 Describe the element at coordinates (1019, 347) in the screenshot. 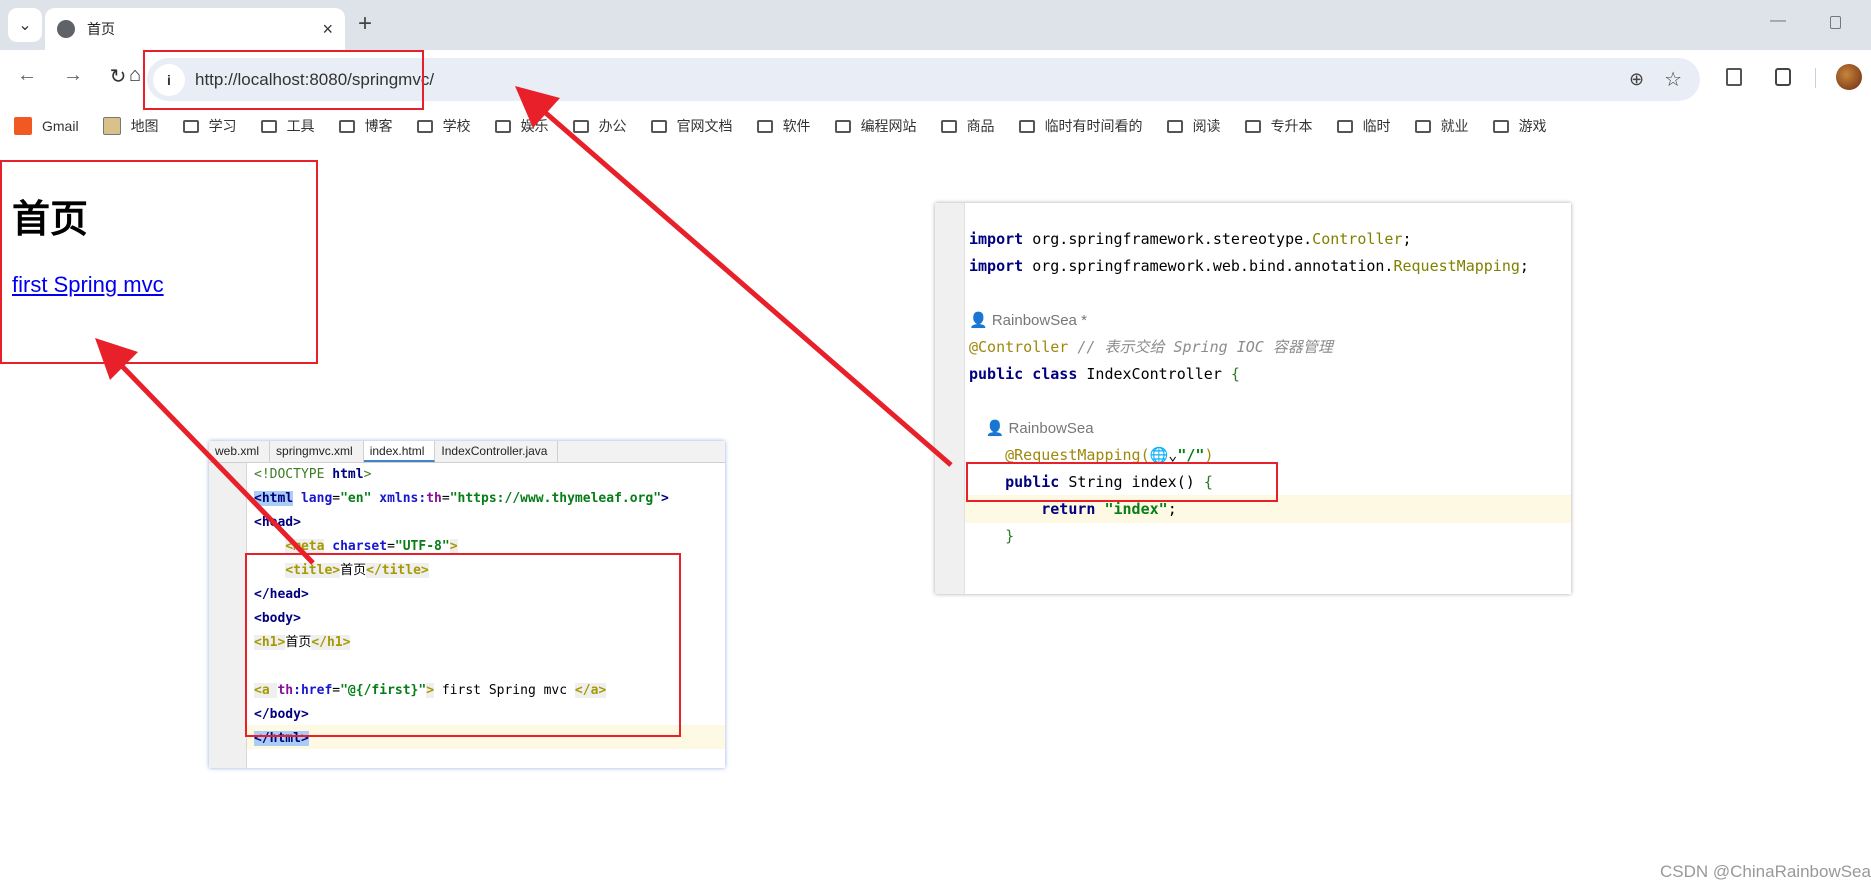

I see `code-token: @Controller` at that location.